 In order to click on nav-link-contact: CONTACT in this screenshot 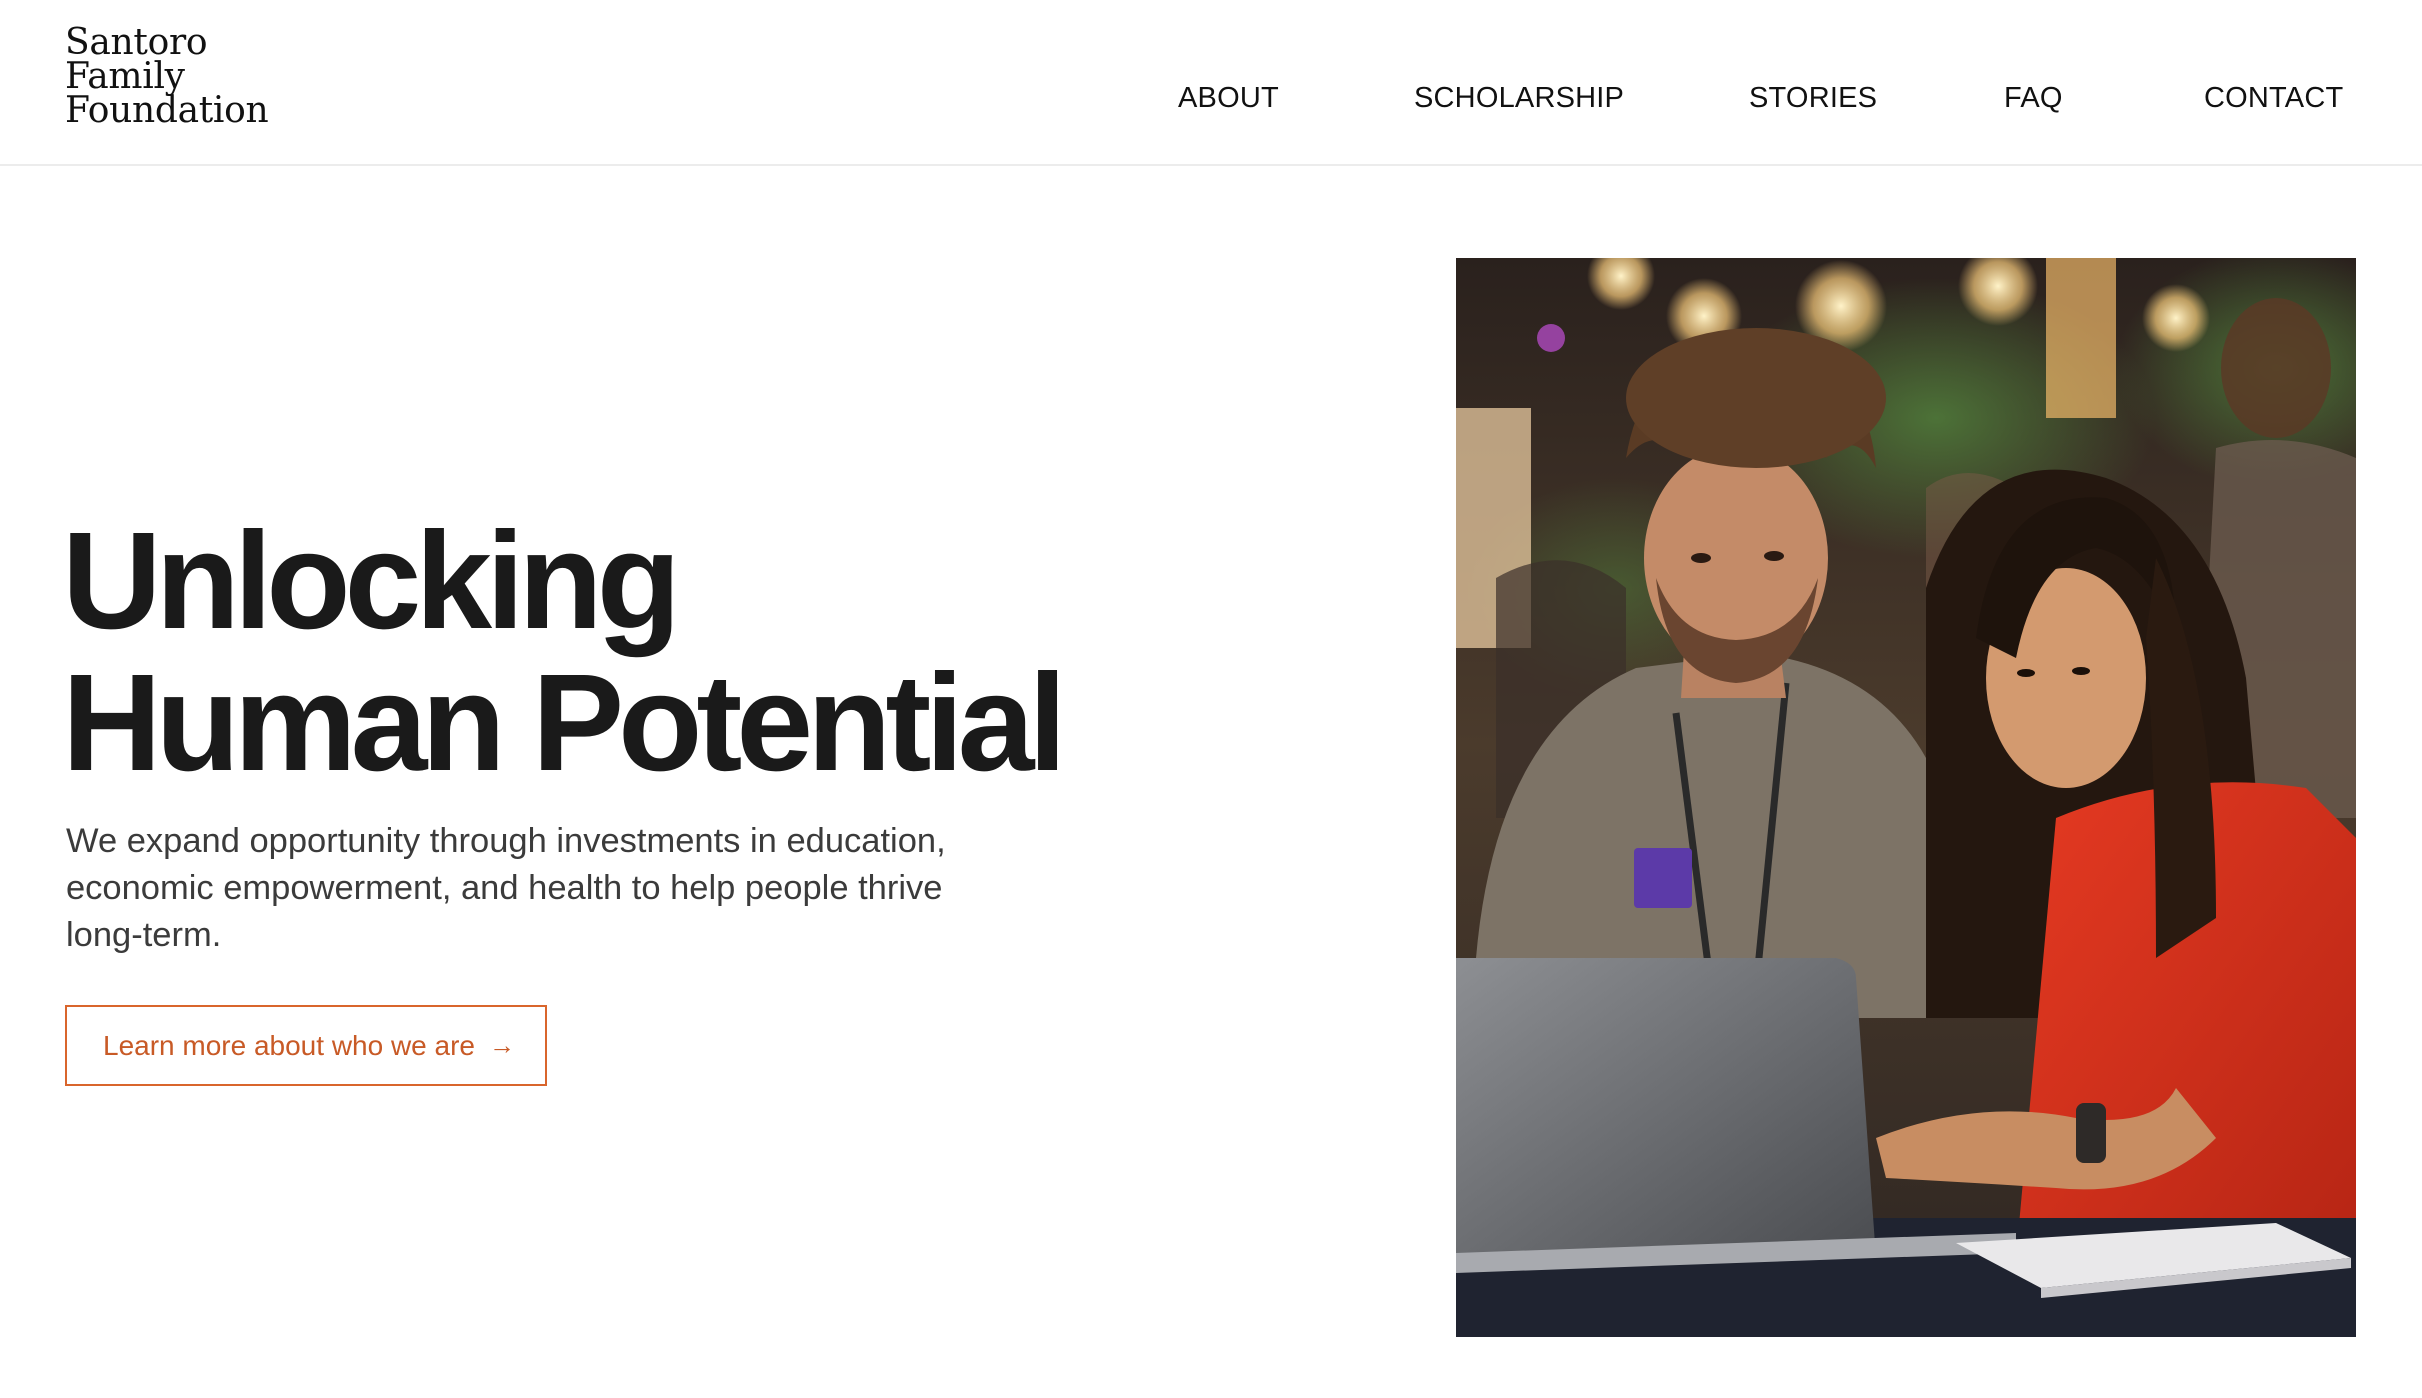, I will do `click(2273, 98)`.